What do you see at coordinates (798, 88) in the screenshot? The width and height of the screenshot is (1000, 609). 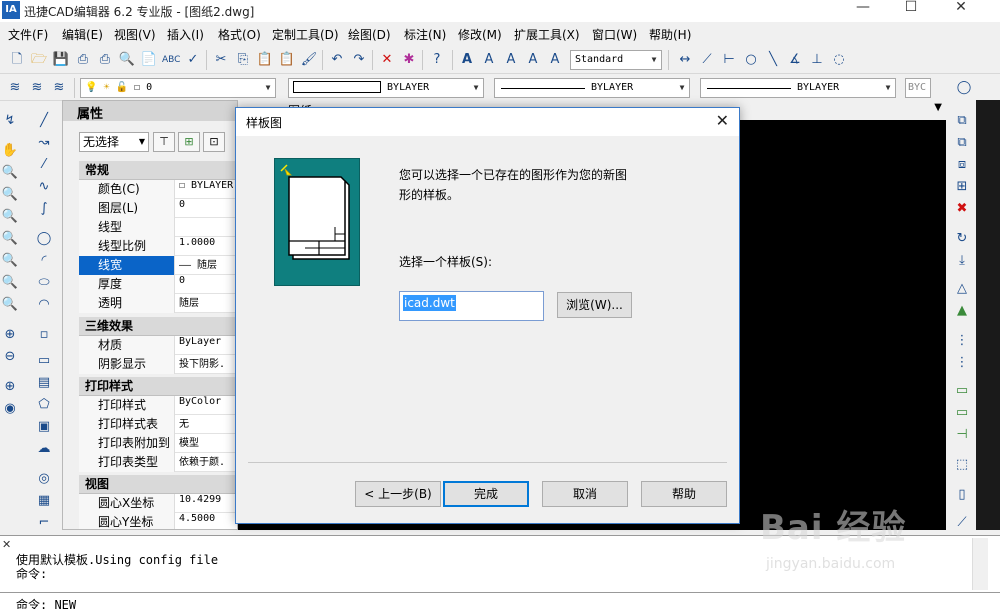 I see `lineweight-select: BYLAYER ▼` at bounding box center [798, 88].